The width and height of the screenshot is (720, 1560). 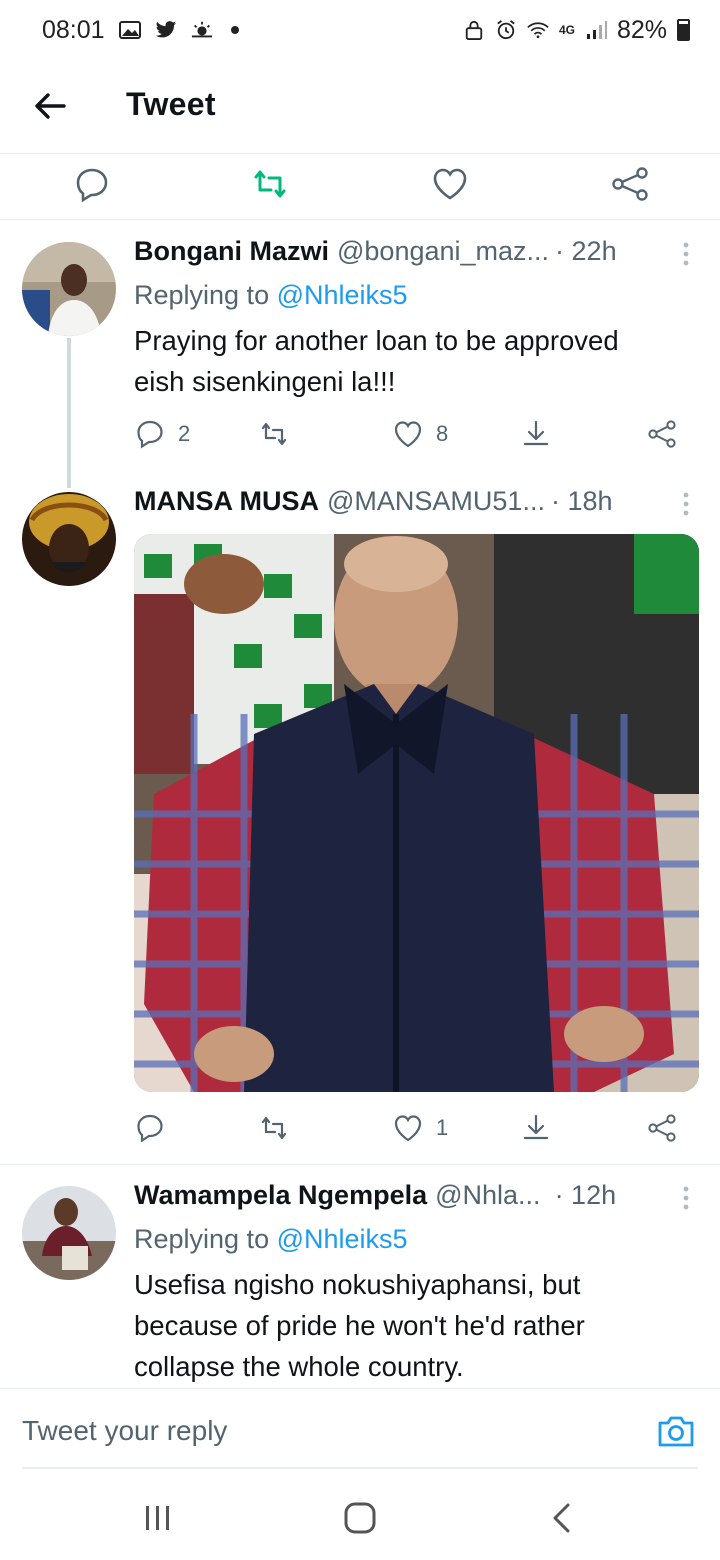 I want to click on reply-input: Tweet your reply, so click(x=124, y=1431).